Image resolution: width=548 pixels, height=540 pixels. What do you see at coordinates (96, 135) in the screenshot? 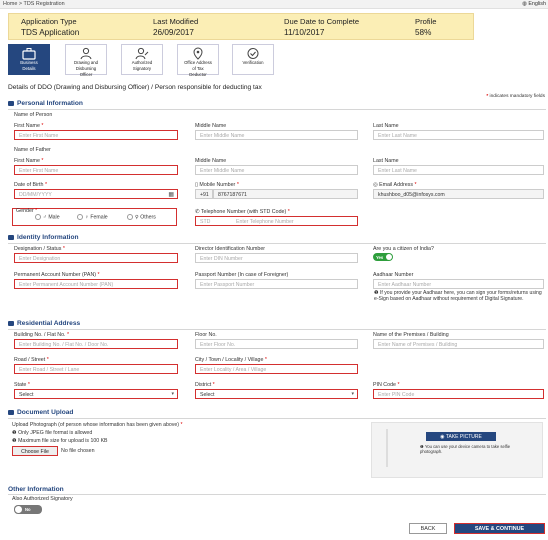
I see `first-name-input: Enter First Name` at bounding box center [96, 135].